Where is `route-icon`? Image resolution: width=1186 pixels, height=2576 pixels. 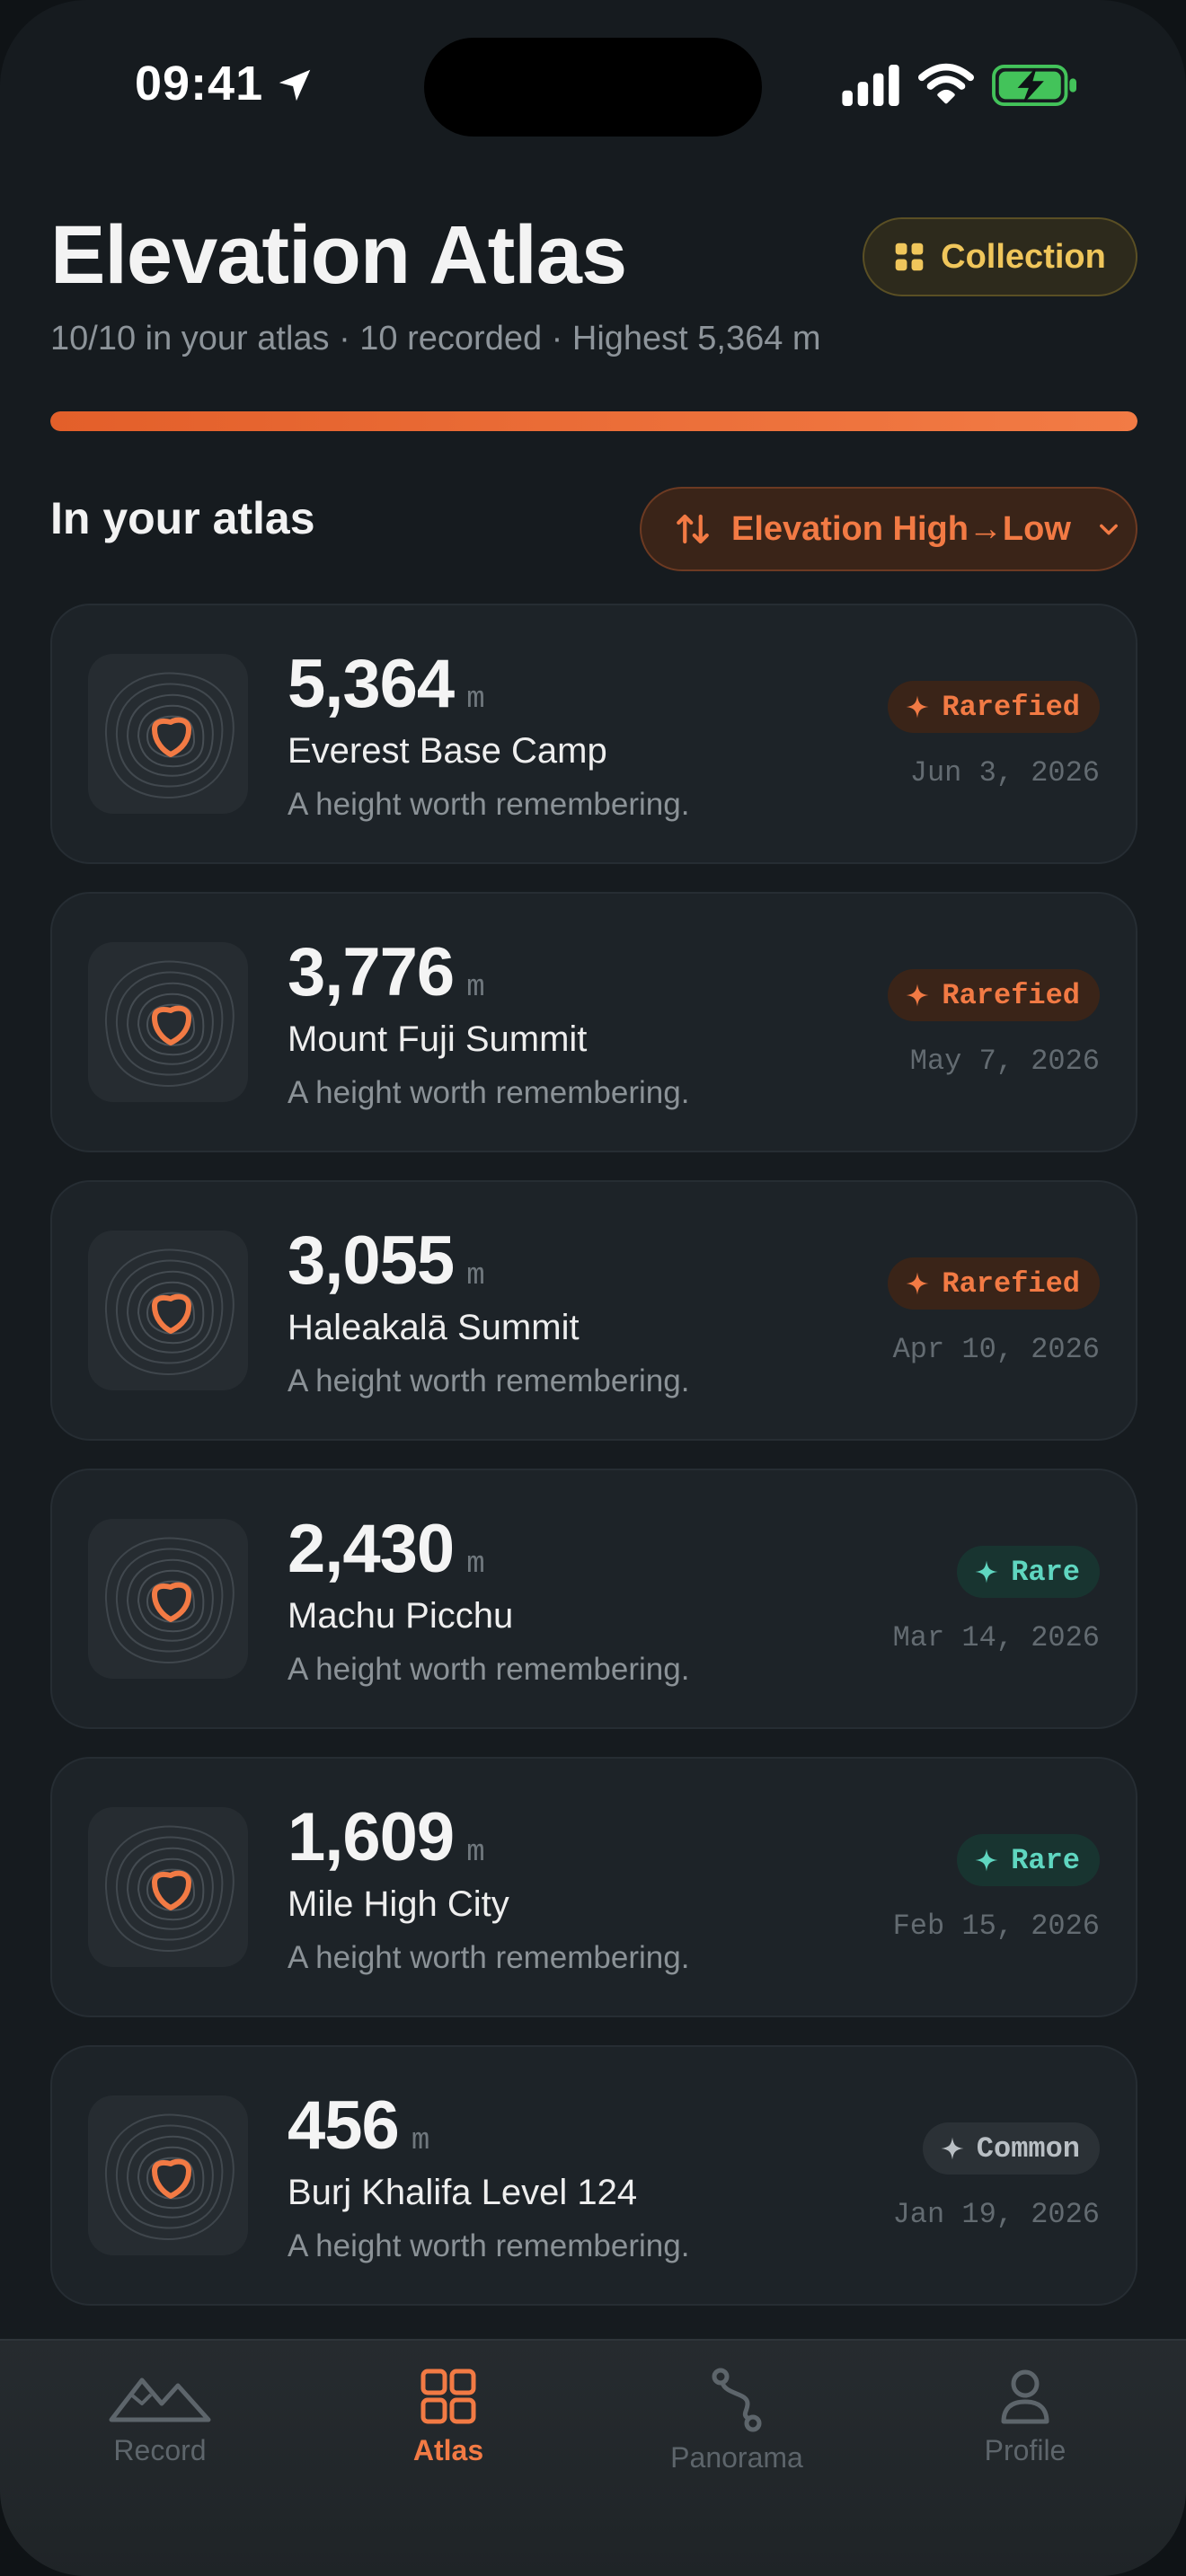 route-icon is located at coordinates (737, 2400).